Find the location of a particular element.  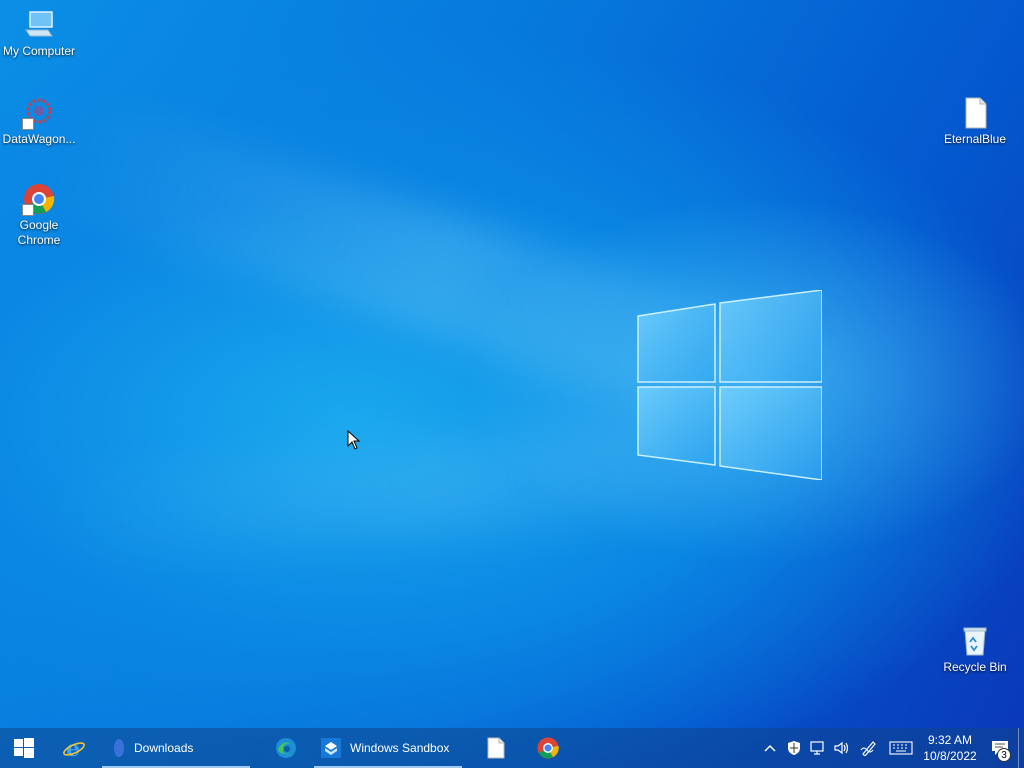

tray-pen is located at coordinates (869, 748).